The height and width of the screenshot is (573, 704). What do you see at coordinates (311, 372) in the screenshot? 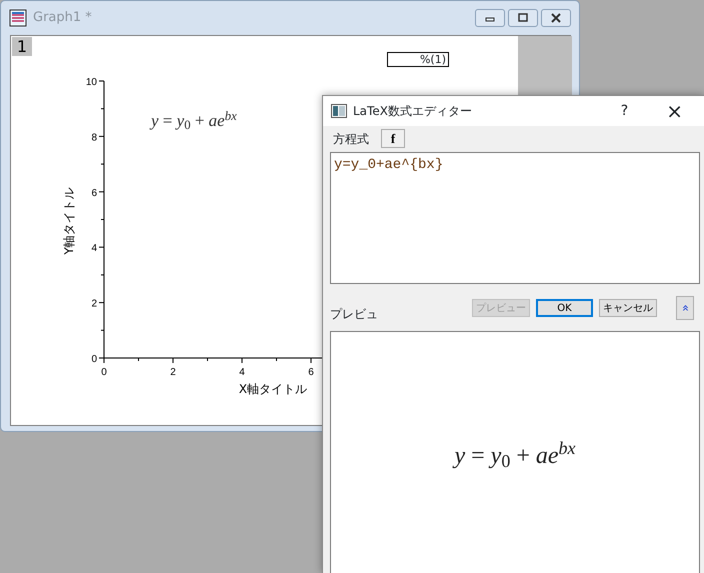
I see `x-tick-label: 6` at bounding box center [311, 372].